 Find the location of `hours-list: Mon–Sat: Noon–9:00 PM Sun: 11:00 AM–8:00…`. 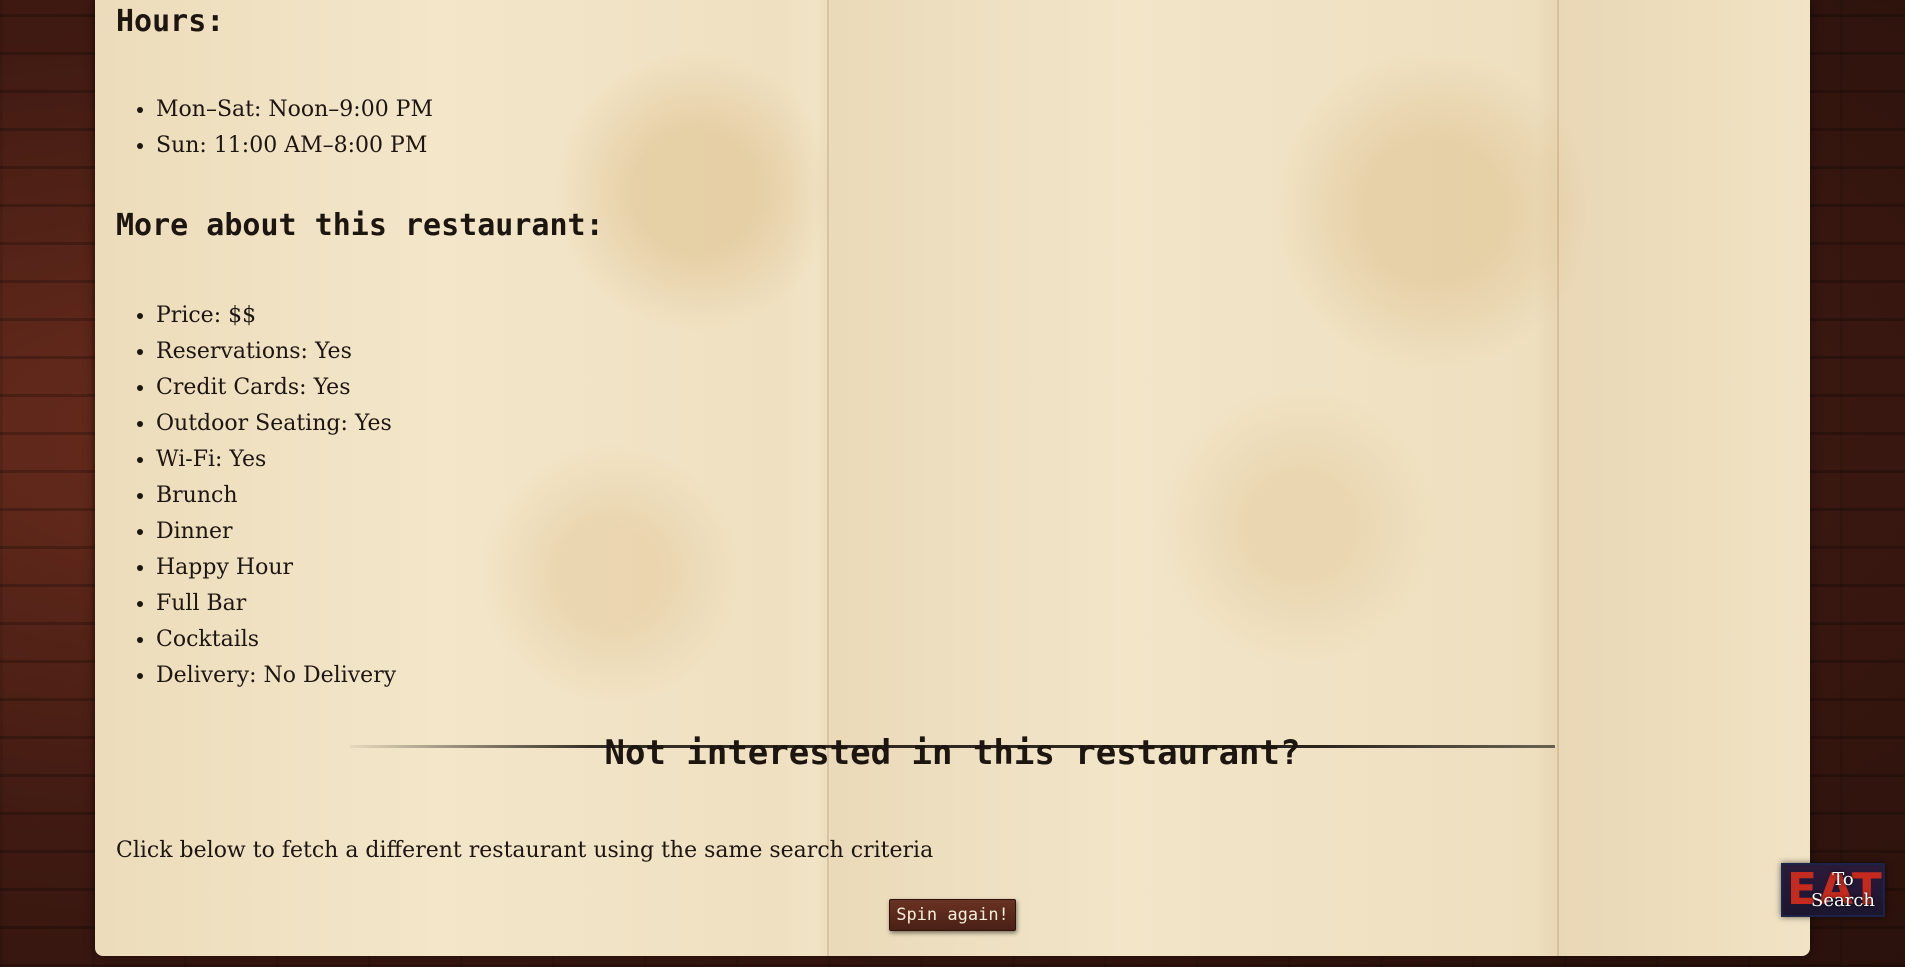

hours-list: Mon–Sat: Noon–9:00 PM Sun: 11:00 AM–8:00… is located at coordinates (274, 128).